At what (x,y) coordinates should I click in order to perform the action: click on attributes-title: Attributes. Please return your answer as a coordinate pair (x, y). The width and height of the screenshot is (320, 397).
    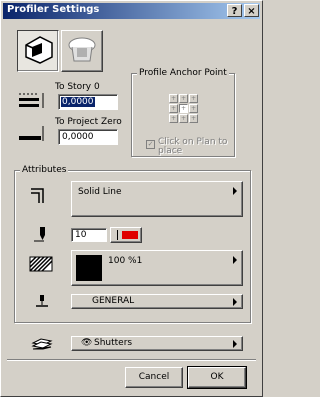
    Looking at the image, I should click on (44, 170).